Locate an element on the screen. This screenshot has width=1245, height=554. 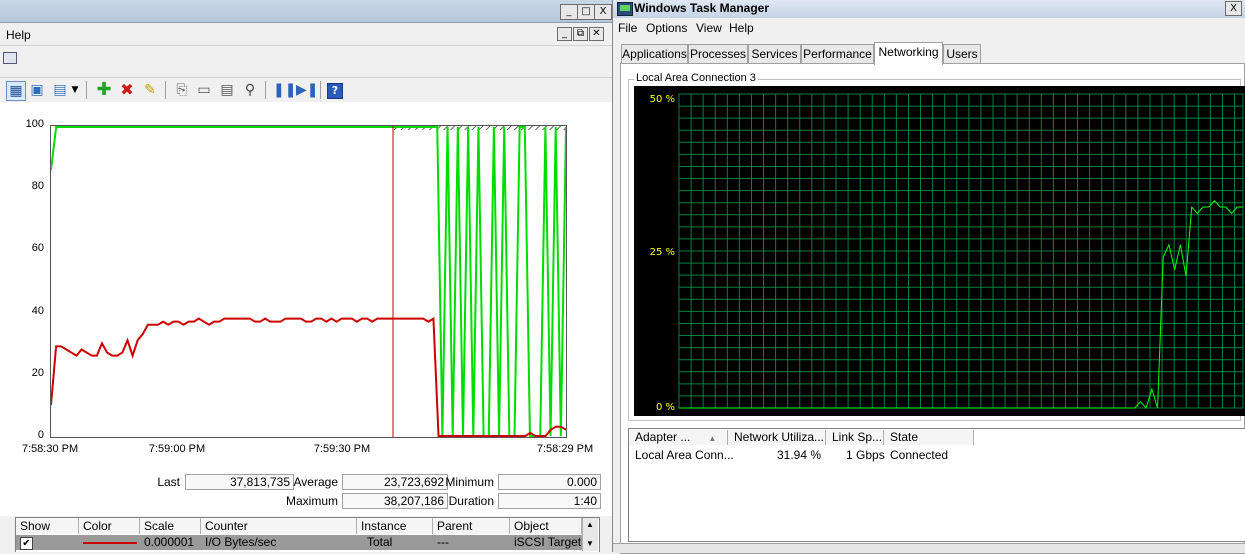
delete-counter-icon: ✖ is located at coordinates (127, 90).